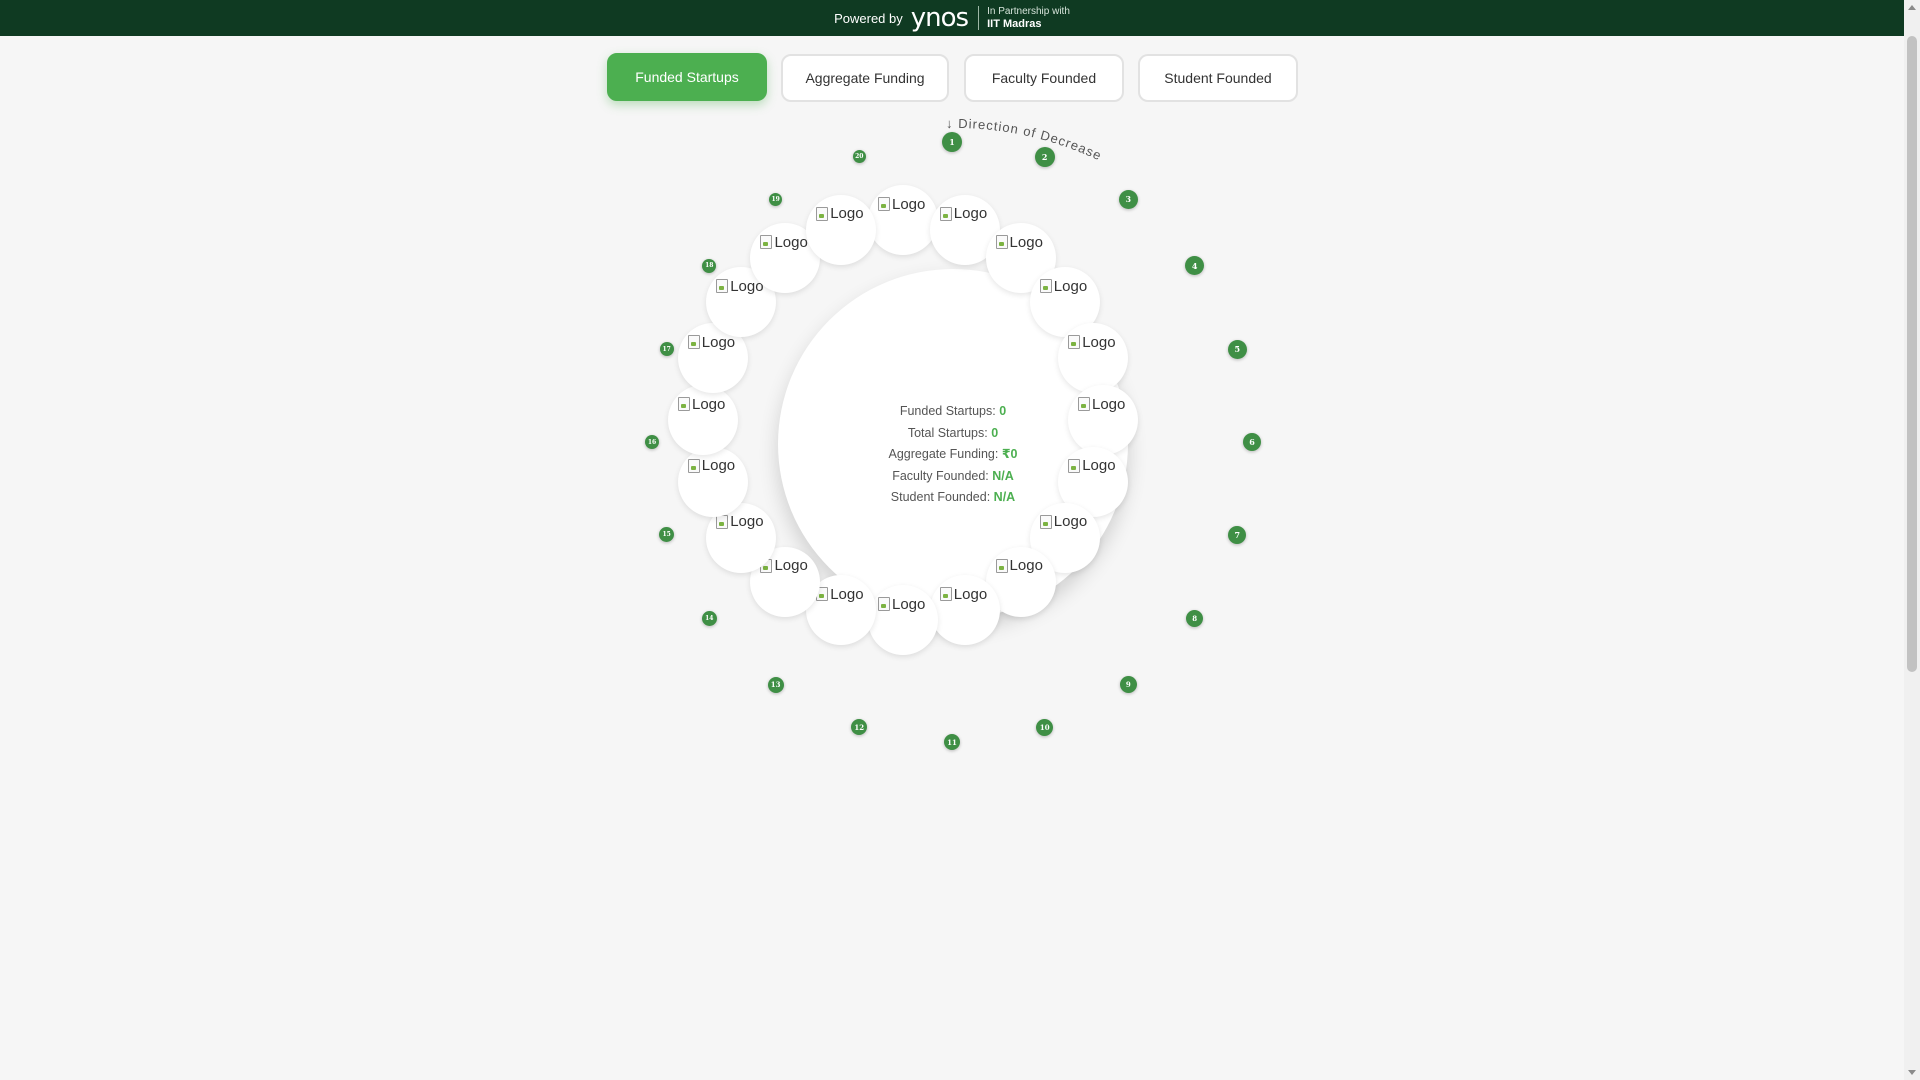 This screenshot has width=1920, height=1080. Describe the element at coordinates (1237, 534) in the screenshot. I see `rank-badge: 7` at that location.